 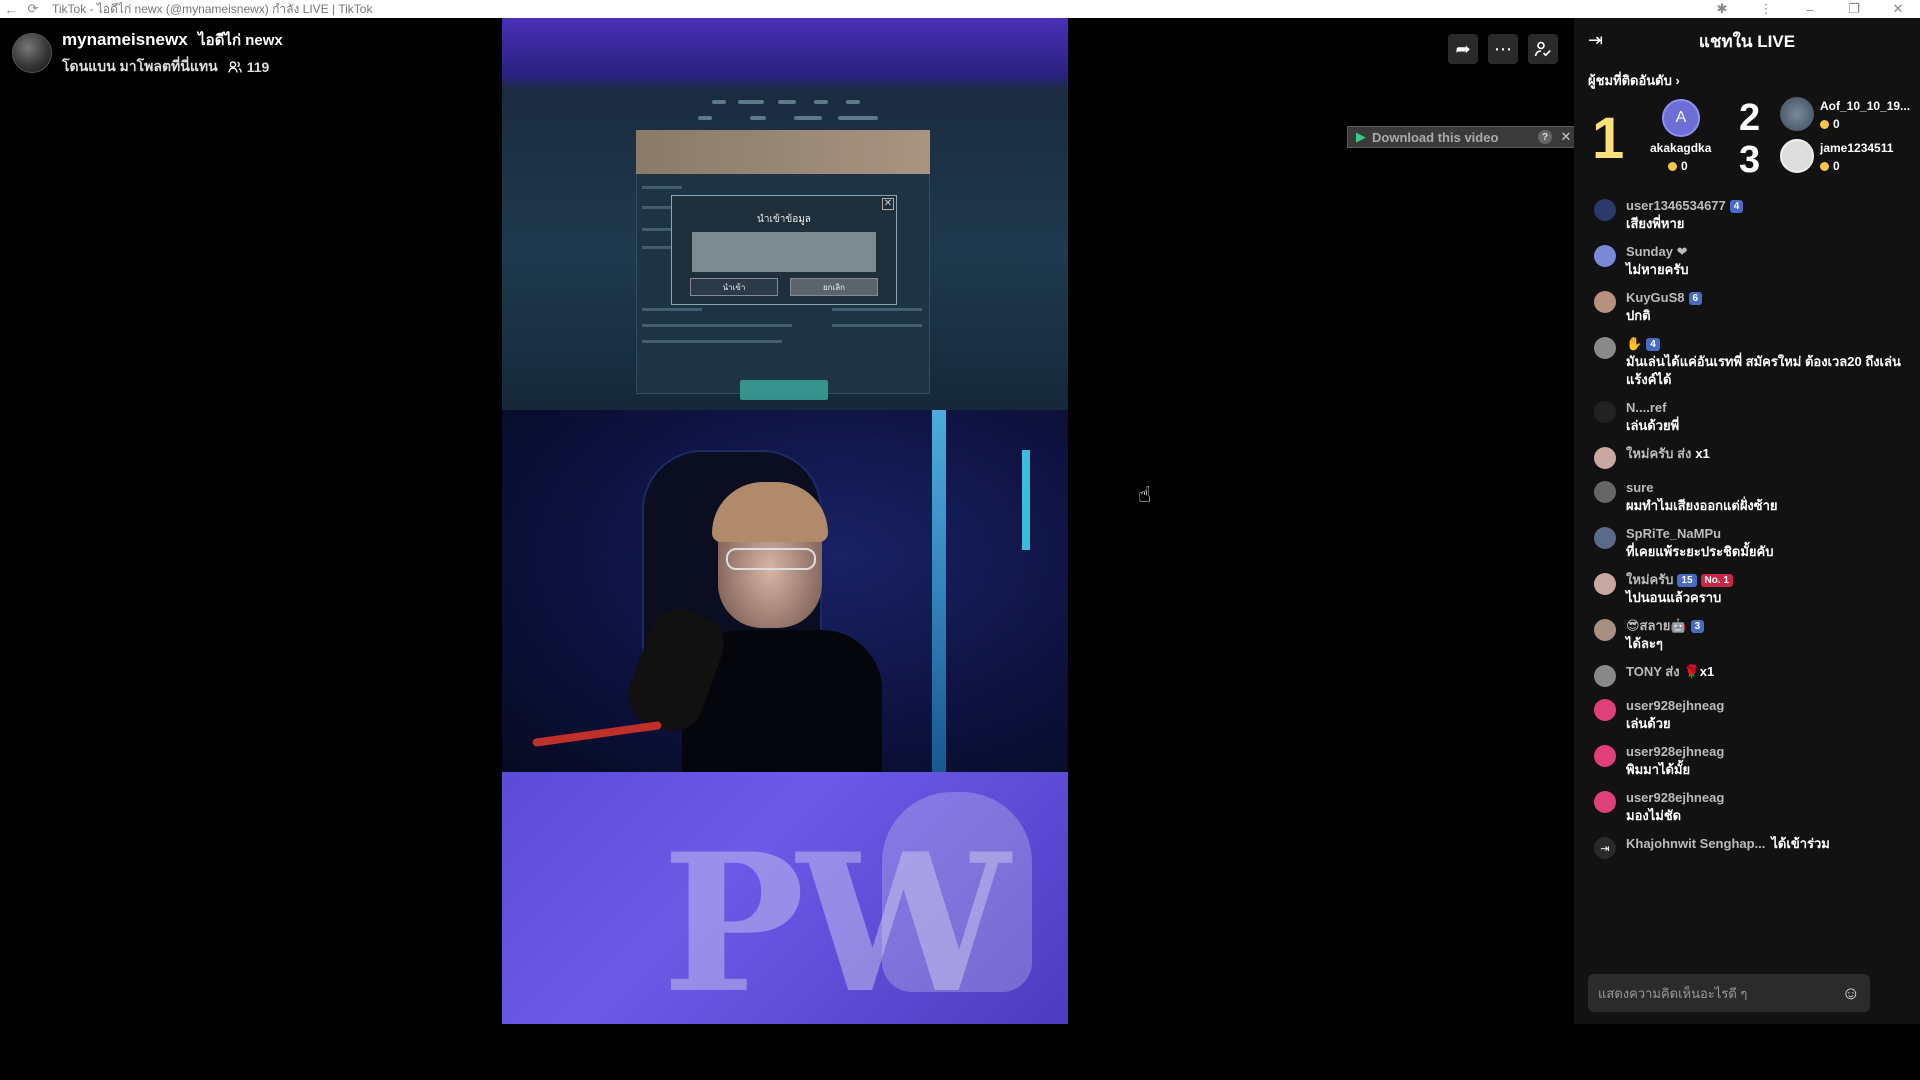 I want to click on chat-message-body: Sunday ❤ ไม่หายครับ, so click(x=1657, y=261).